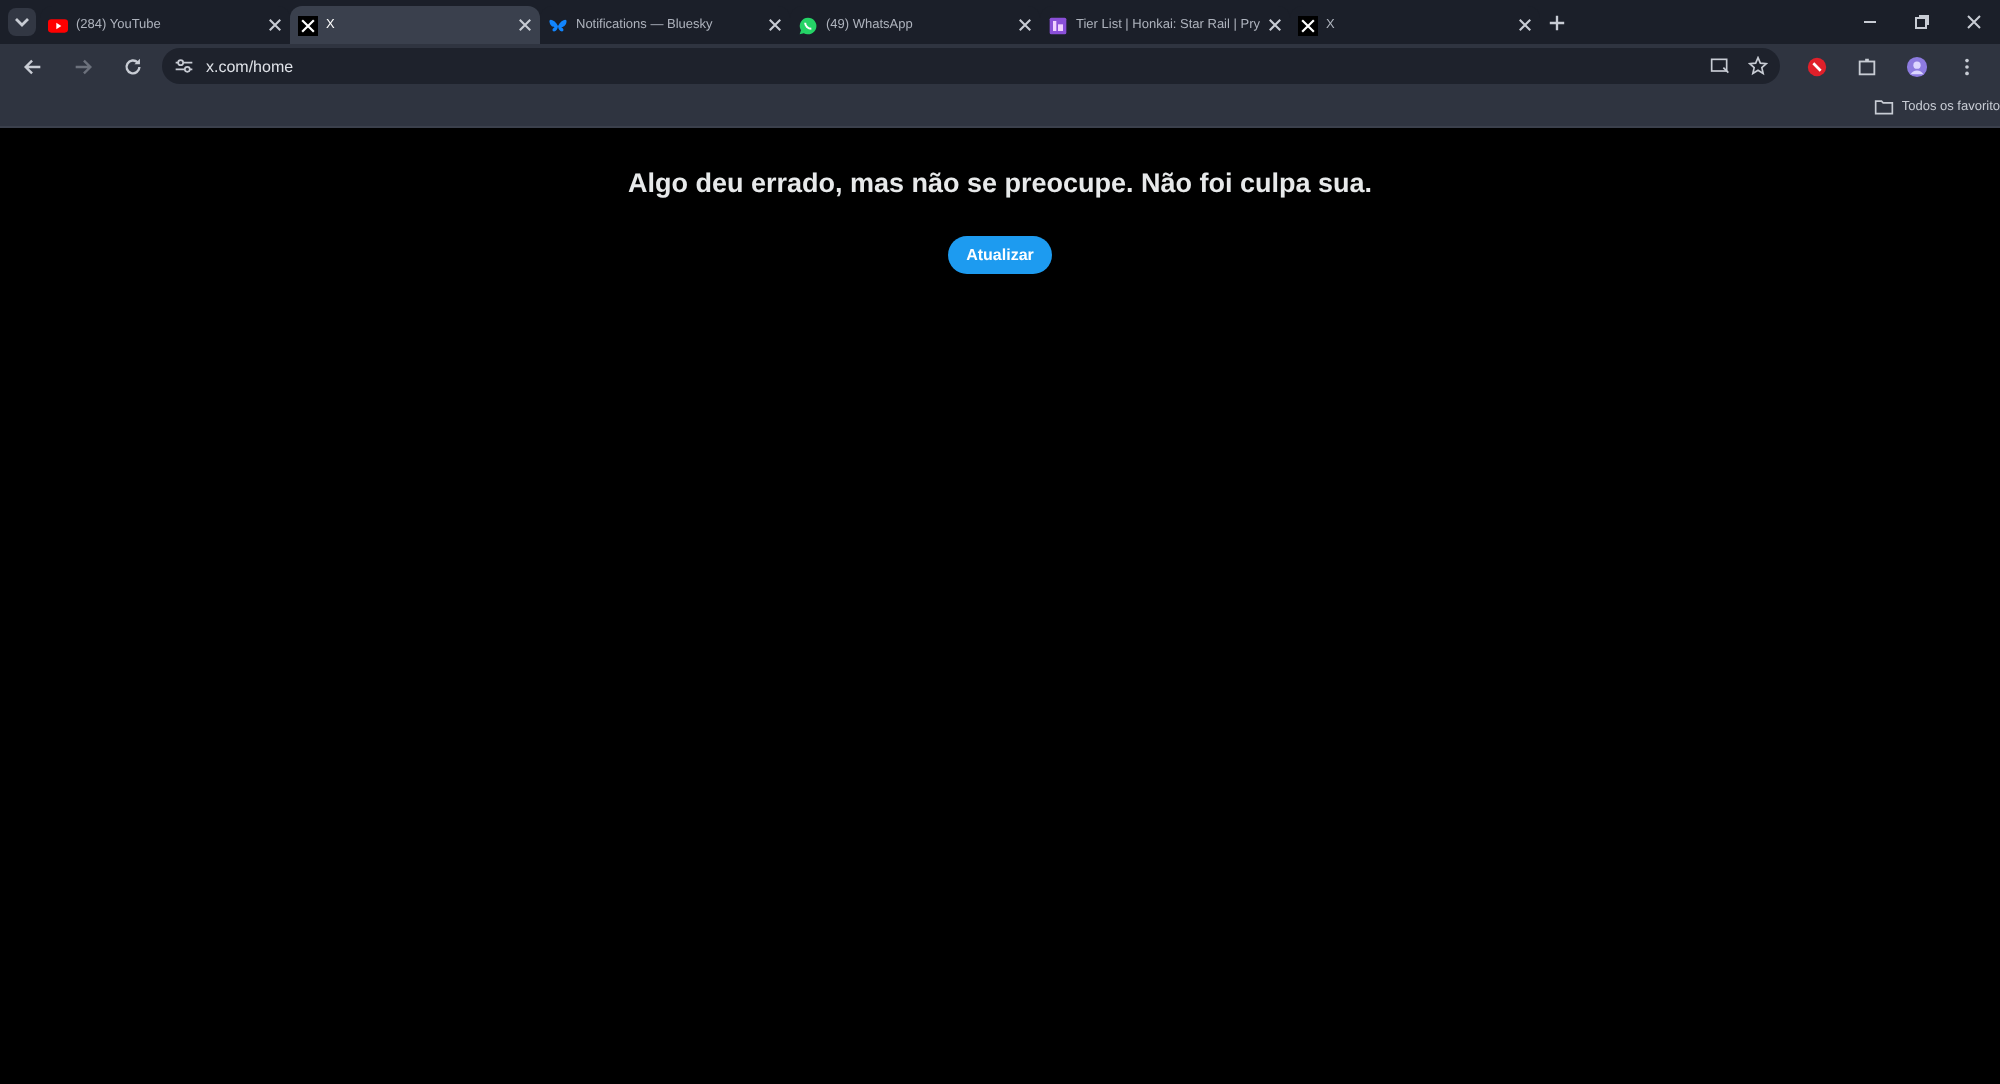 The width and height of the screenshot is (2000, 1084). What do you see at coordinates (1058, 25) in the screenshot?
I see `tier-list-icon` at bounding box center [1058, 25].